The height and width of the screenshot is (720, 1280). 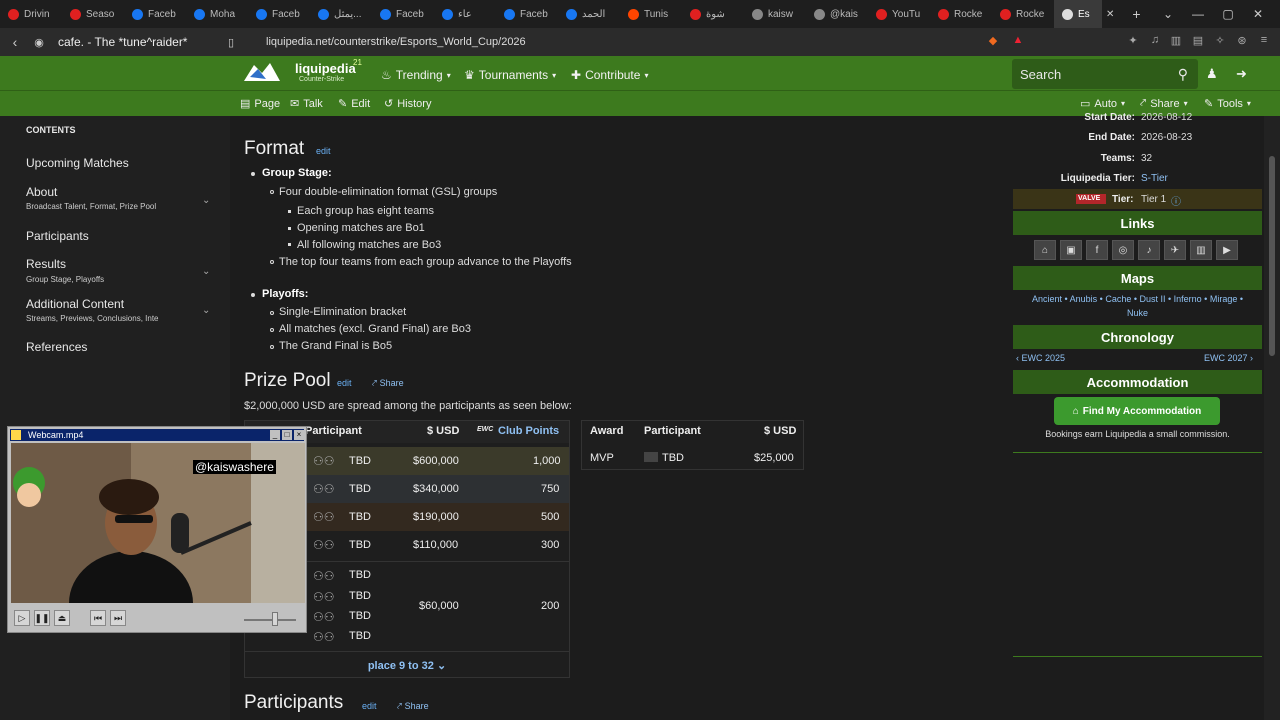 What do you see at coordinates (287, 435) in the screenshot?
I see `maximize-icon: □` at bounding box center [287, 435].